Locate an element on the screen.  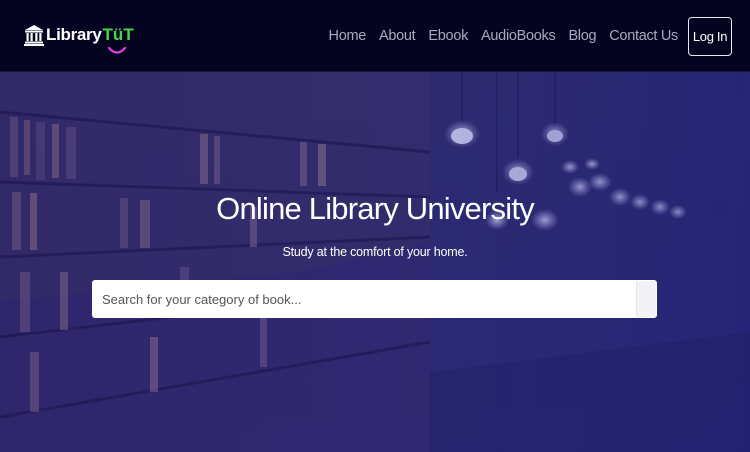
hero-subtitle: Study at the comfort of your home. is located at coordinates (375, 252).